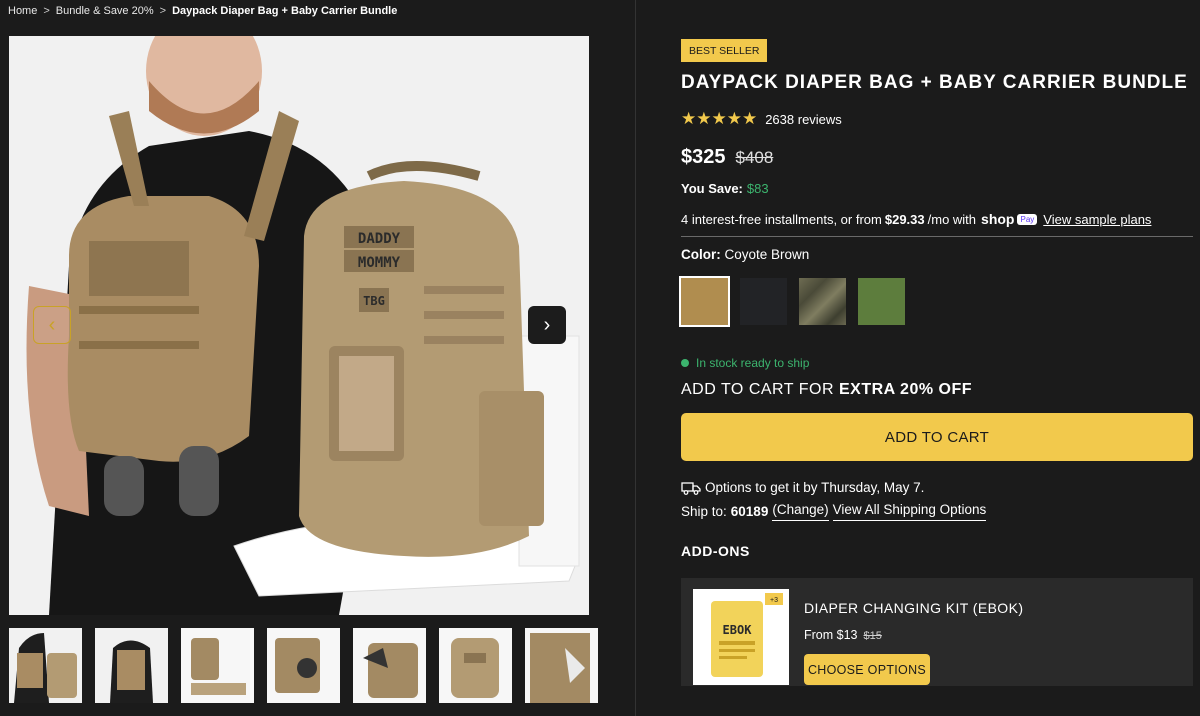 The width and height of the screenshot is (1200, 716). I want to click on addon-name: DIAPER CHANGING KIT (EBOK), so click(913, 608).